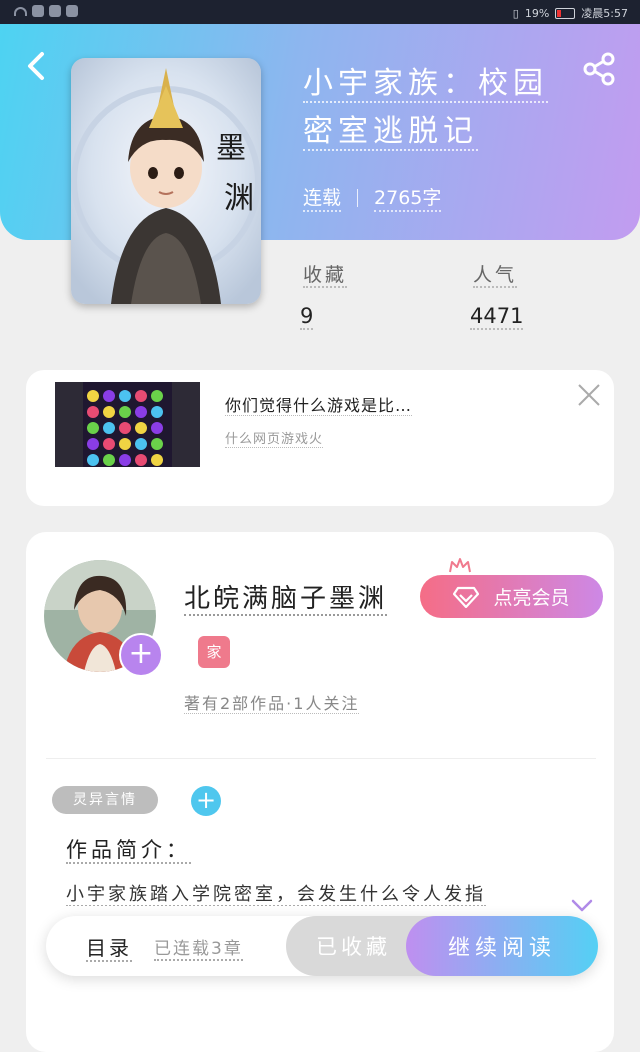 The height and width of the screenshot is (1052, 640). What do you see at coordinates (141, 655) in the screenshot?
I see `follow-plus-button: +` at bounding box center [141, 655].